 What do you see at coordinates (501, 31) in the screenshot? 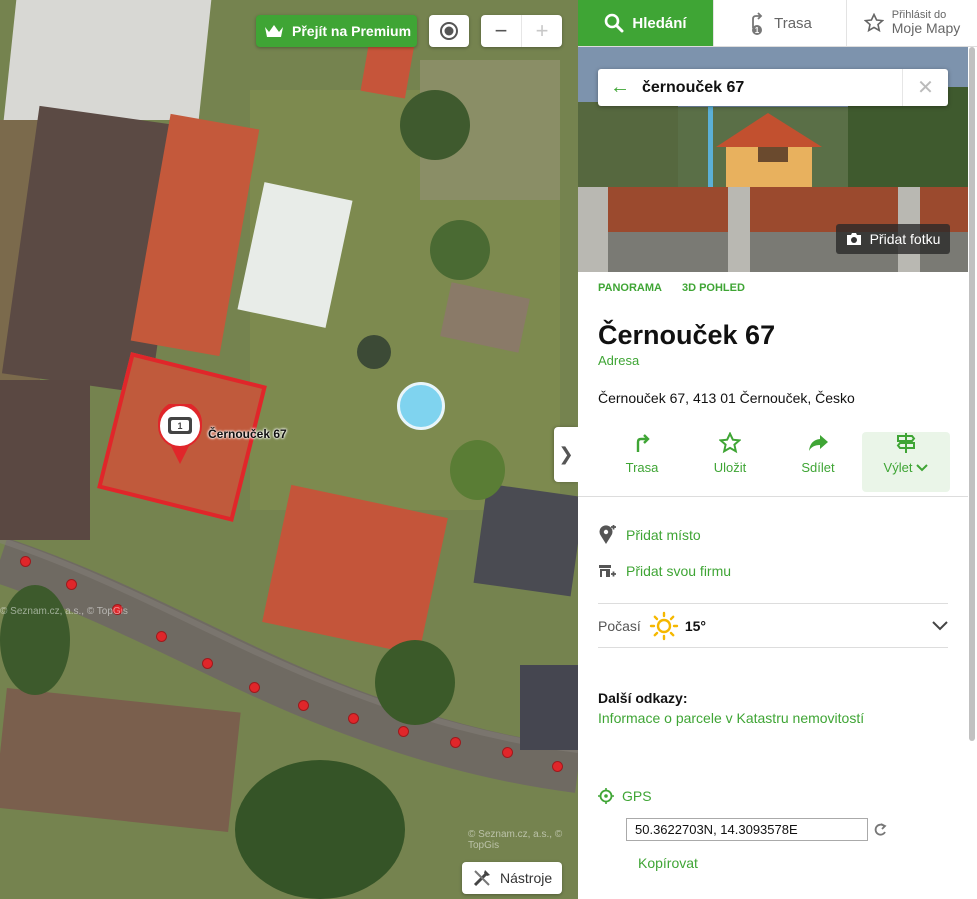
I see `zoom-out-button: −` at bounding box center [501, 31].